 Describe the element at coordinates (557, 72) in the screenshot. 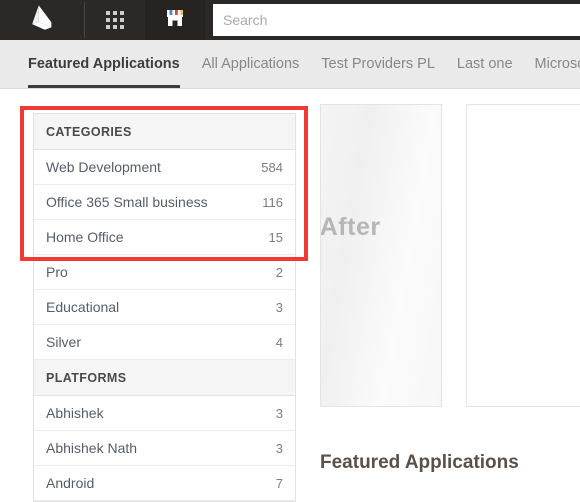

I see `tab-microsoft: Microsoft` at that location.